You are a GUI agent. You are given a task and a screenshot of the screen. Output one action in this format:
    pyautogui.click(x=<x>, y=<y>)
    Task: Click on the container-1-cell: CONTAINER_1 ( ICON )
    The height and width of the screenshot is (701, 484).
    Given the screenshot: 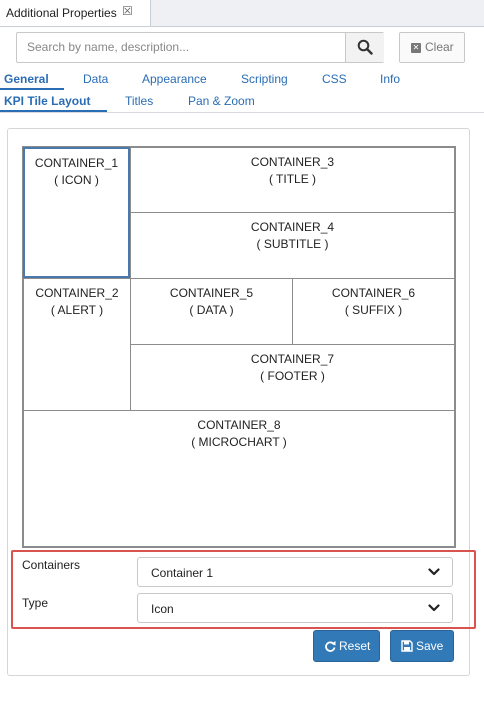 What is the action you would take?
    pyautogui.click(x=76, y=212)
    